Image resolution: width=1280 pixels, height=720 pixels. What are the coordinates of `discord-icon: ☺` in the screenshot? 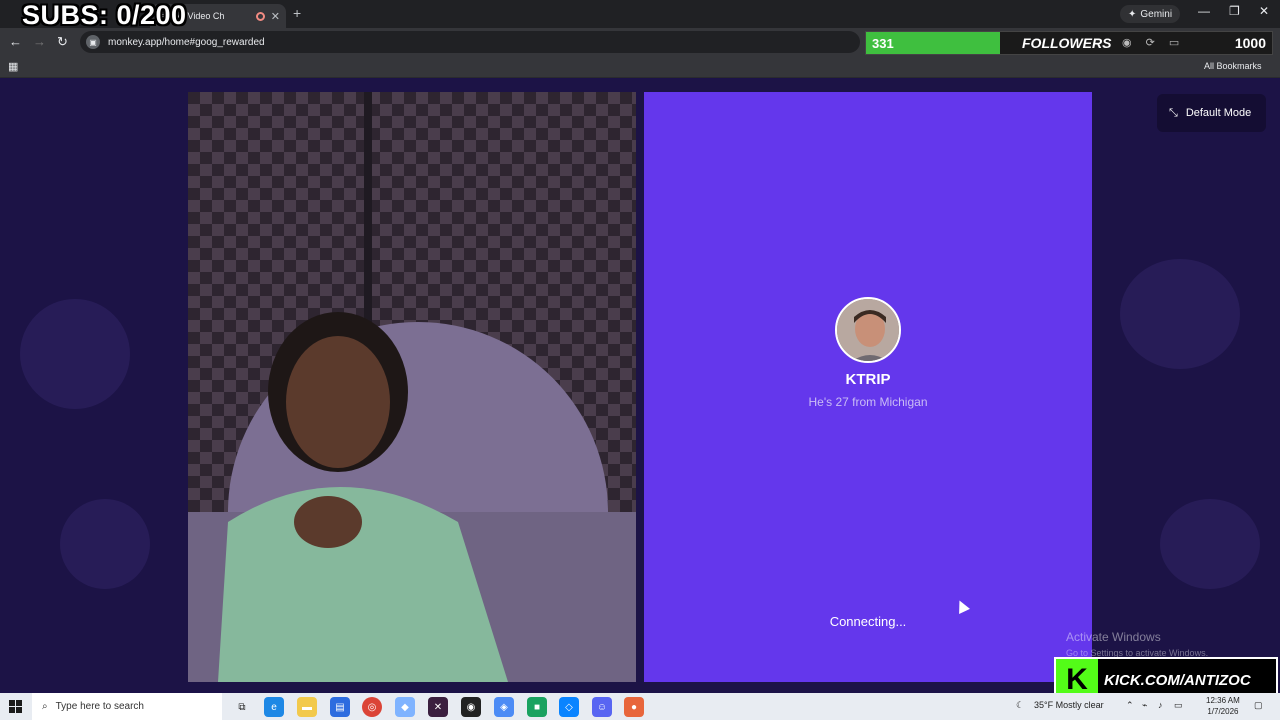 It's located at (602, 707).